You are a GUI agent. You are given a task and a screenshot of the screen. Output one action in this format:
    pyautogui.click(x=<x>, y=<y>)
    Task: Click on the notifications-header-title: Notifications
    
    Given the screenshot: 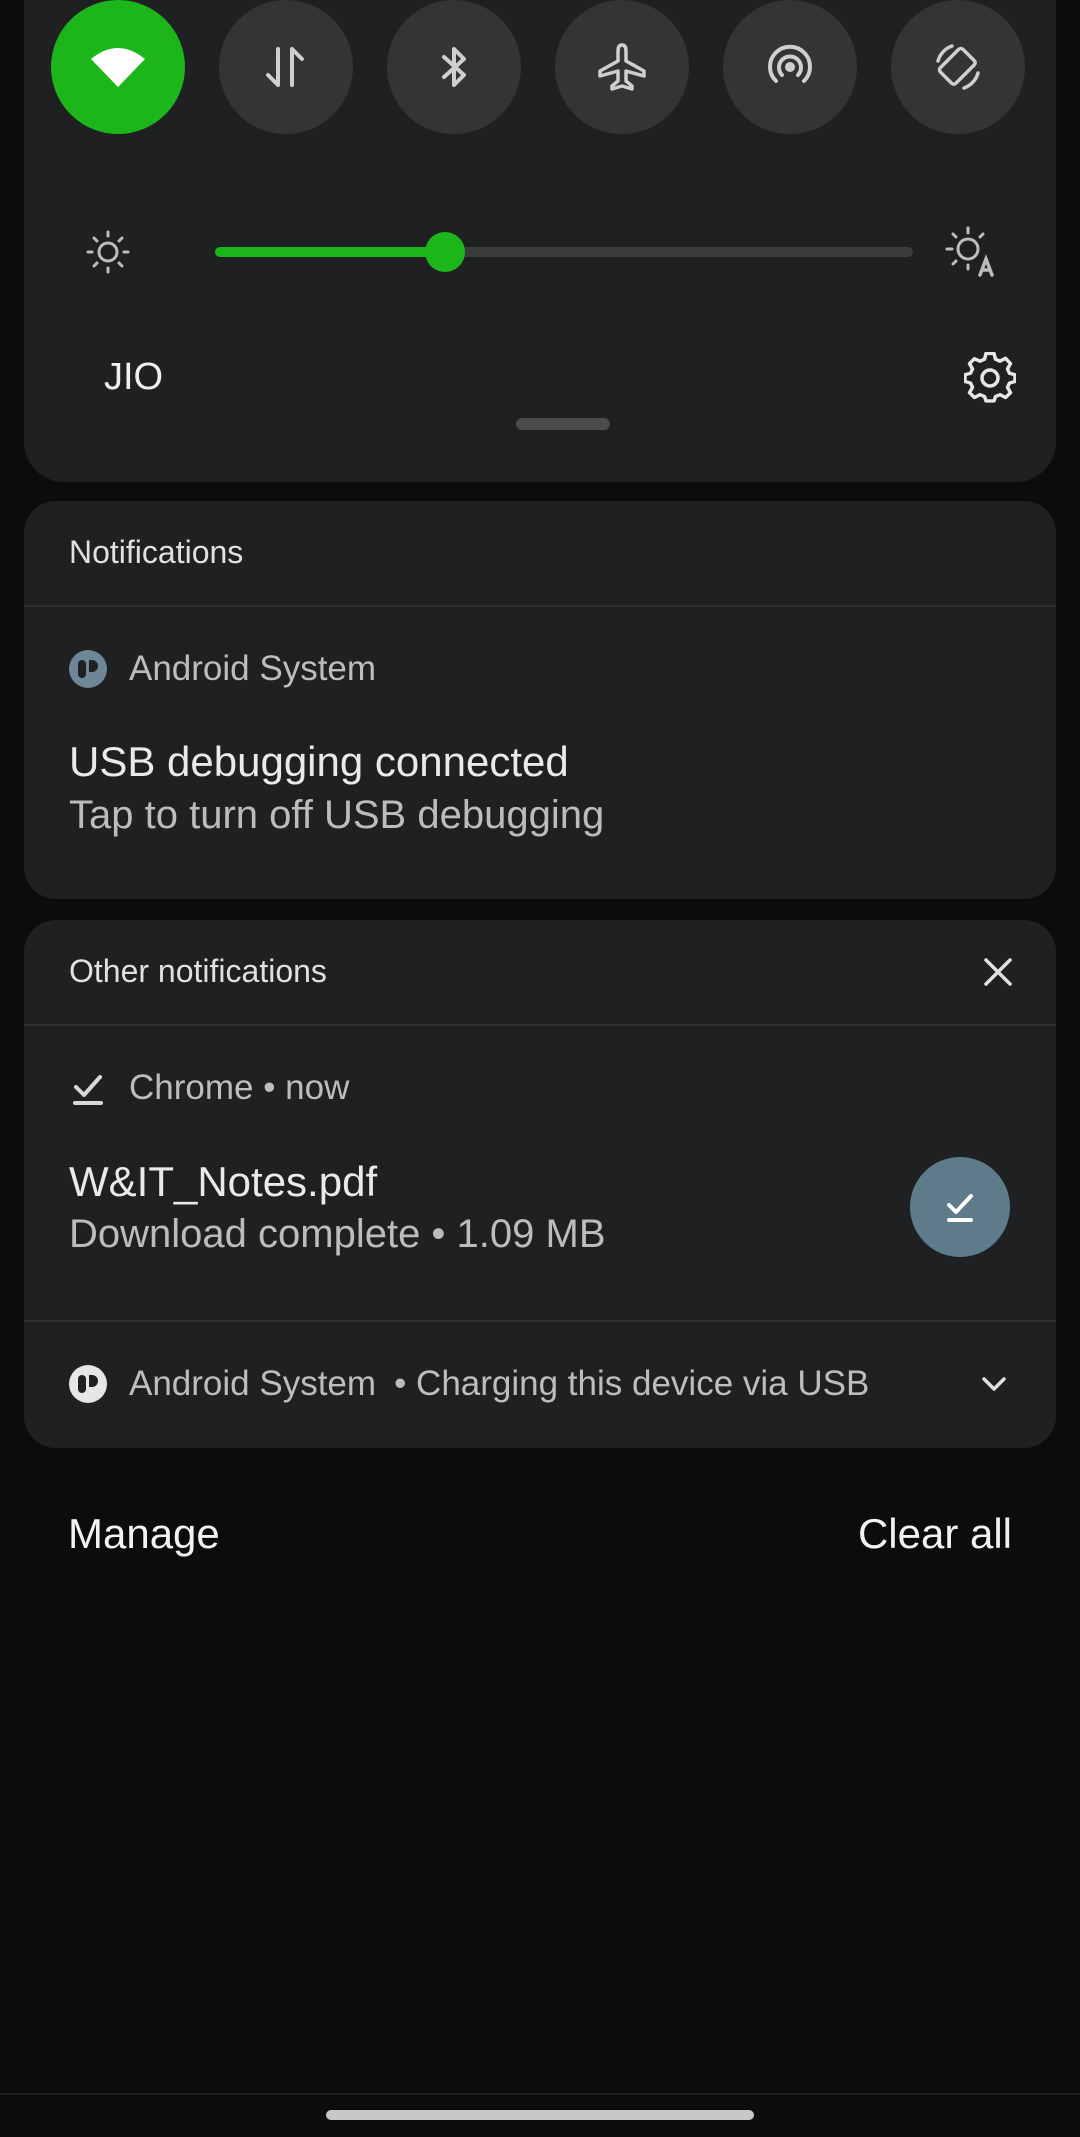 What is the action you would take?
    pyautogui.click(x=156, y=552)
    